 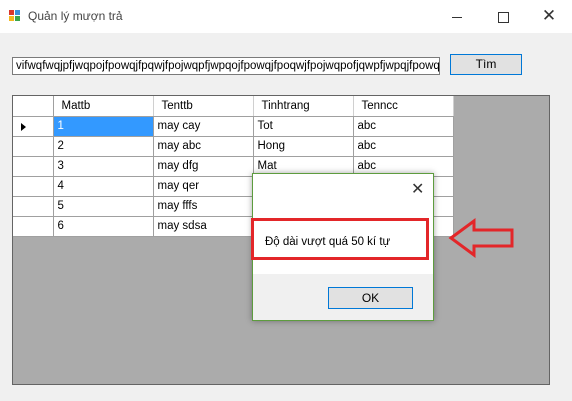 What do you see at coordinates (303, 126) in the screenshot?
I see `table-cell: Tot` at bounding box center [303, 126].